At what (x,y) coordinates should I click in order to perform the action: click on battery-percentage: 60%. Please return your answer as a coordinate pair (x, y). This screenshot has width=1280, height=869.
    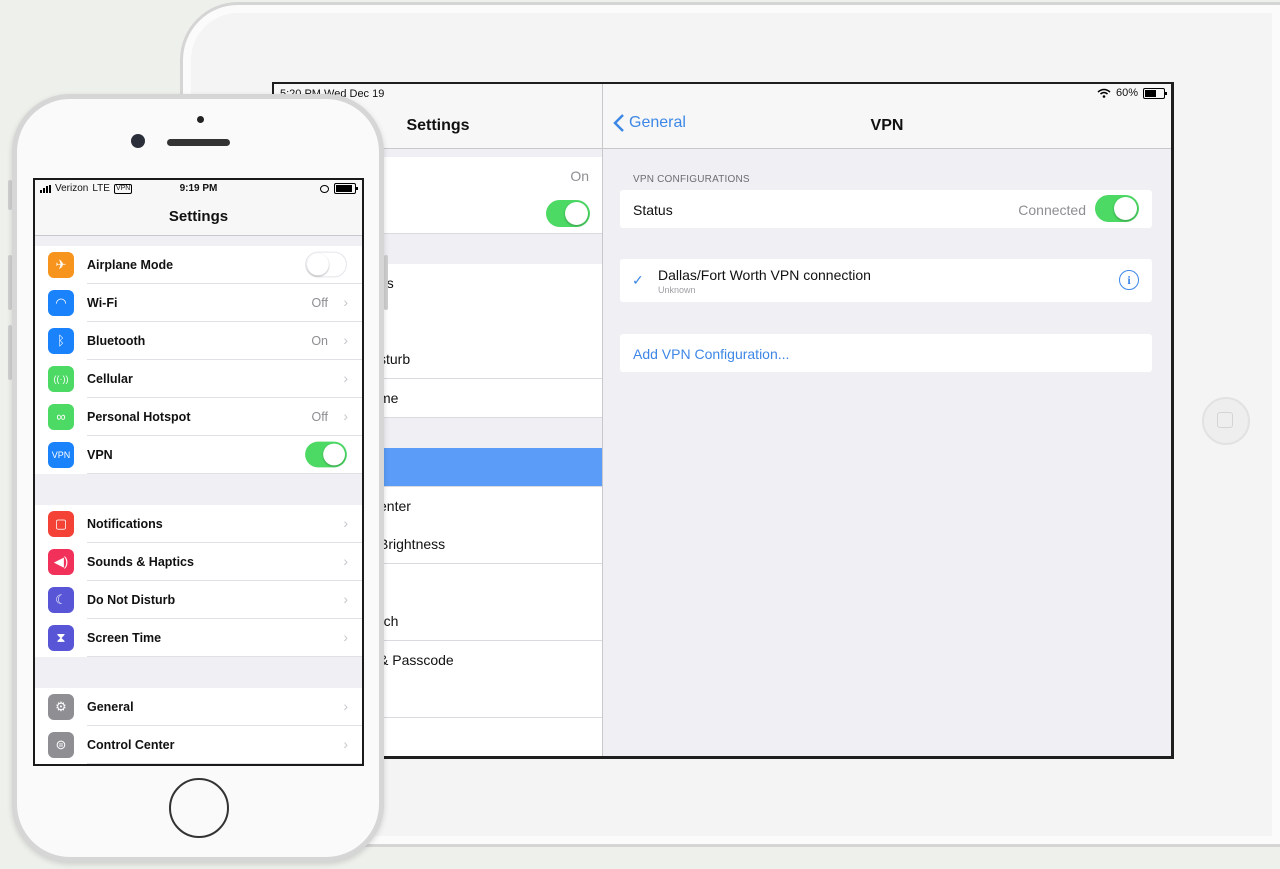
    Looking at the image, I should click on (1126, 93).